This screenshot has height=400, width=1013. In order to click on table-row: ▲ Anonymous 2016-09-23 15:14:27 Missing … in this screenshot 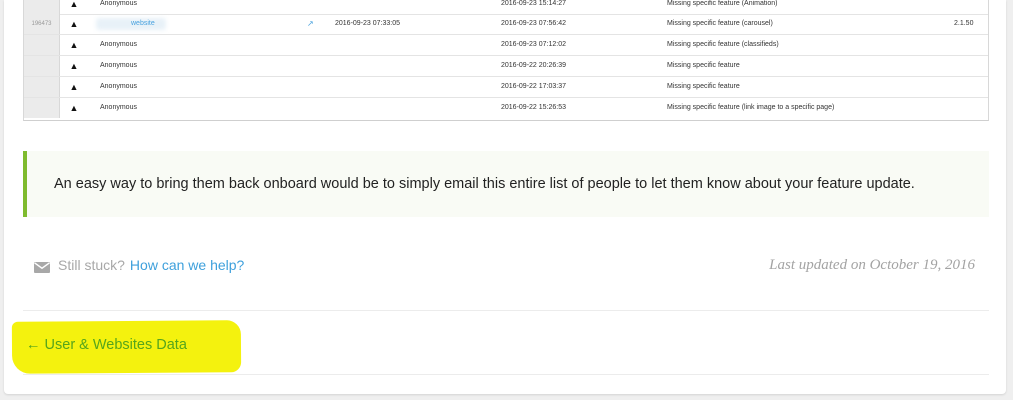, I will do `click(506, 7)`.